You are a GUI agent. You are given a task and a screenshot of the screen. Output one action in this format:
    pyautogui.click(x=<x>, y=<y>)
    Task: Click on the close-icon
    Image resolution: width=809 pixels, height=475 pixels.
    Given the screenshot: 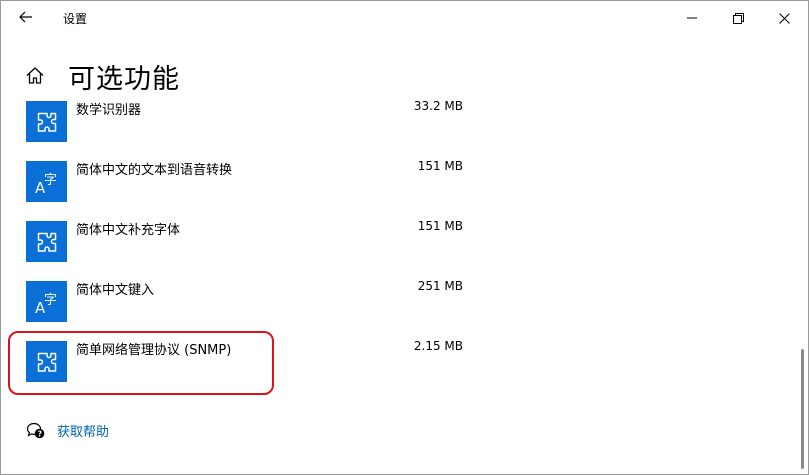 What is the action you would take?
    pyautogui.click(x=784, y=18)
    